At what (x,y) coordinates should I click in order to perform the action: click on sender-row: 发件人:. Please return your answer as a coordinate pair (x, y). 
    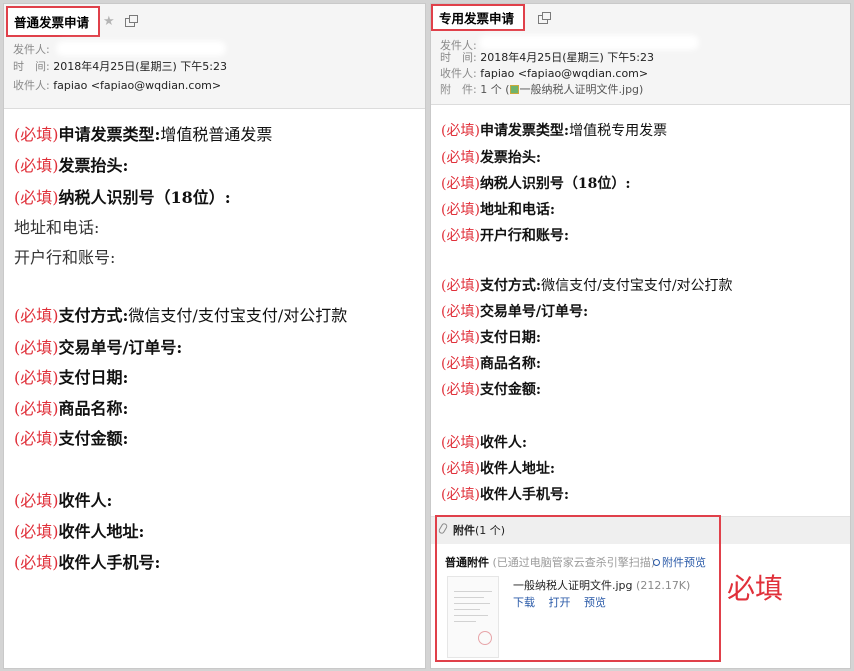
    Looking at the image, I should click on (31, 49).